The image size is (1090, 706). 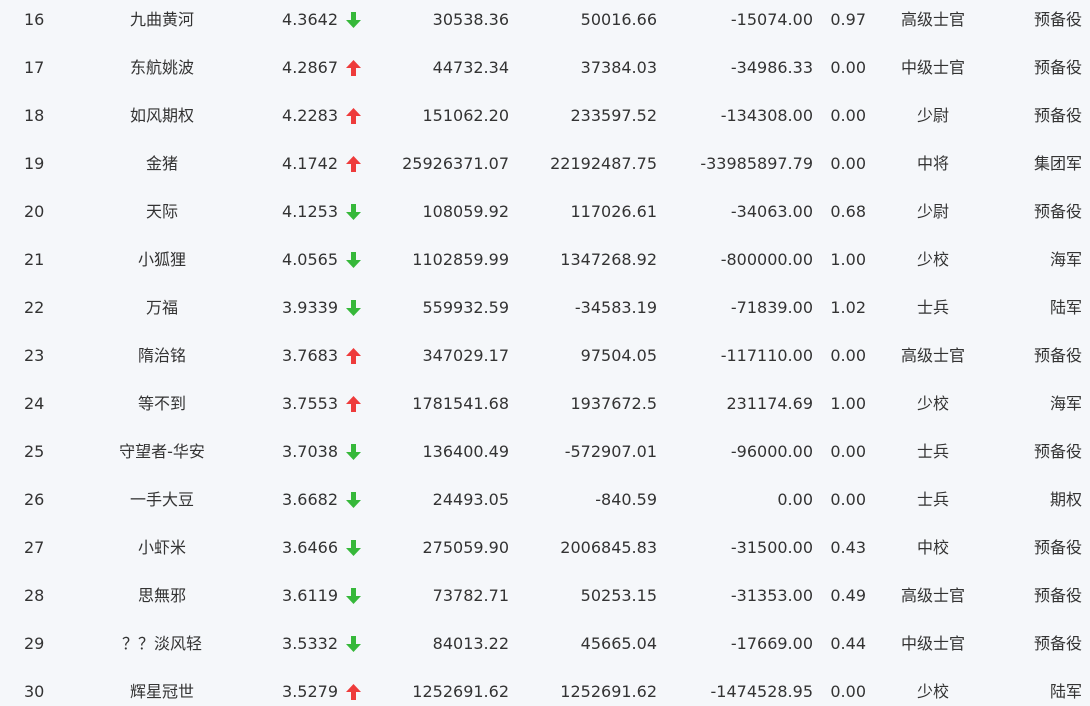 I want to click on rank-cell: 25, so click(x=34, y=451).